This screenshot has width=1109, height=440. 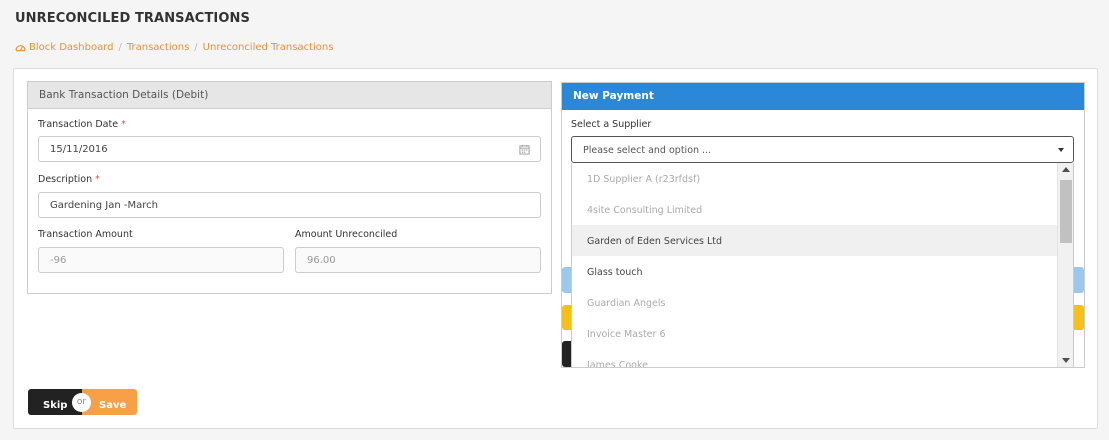 I want to click on supplier-label: Select a Supplier, so click(x=611, y=124).